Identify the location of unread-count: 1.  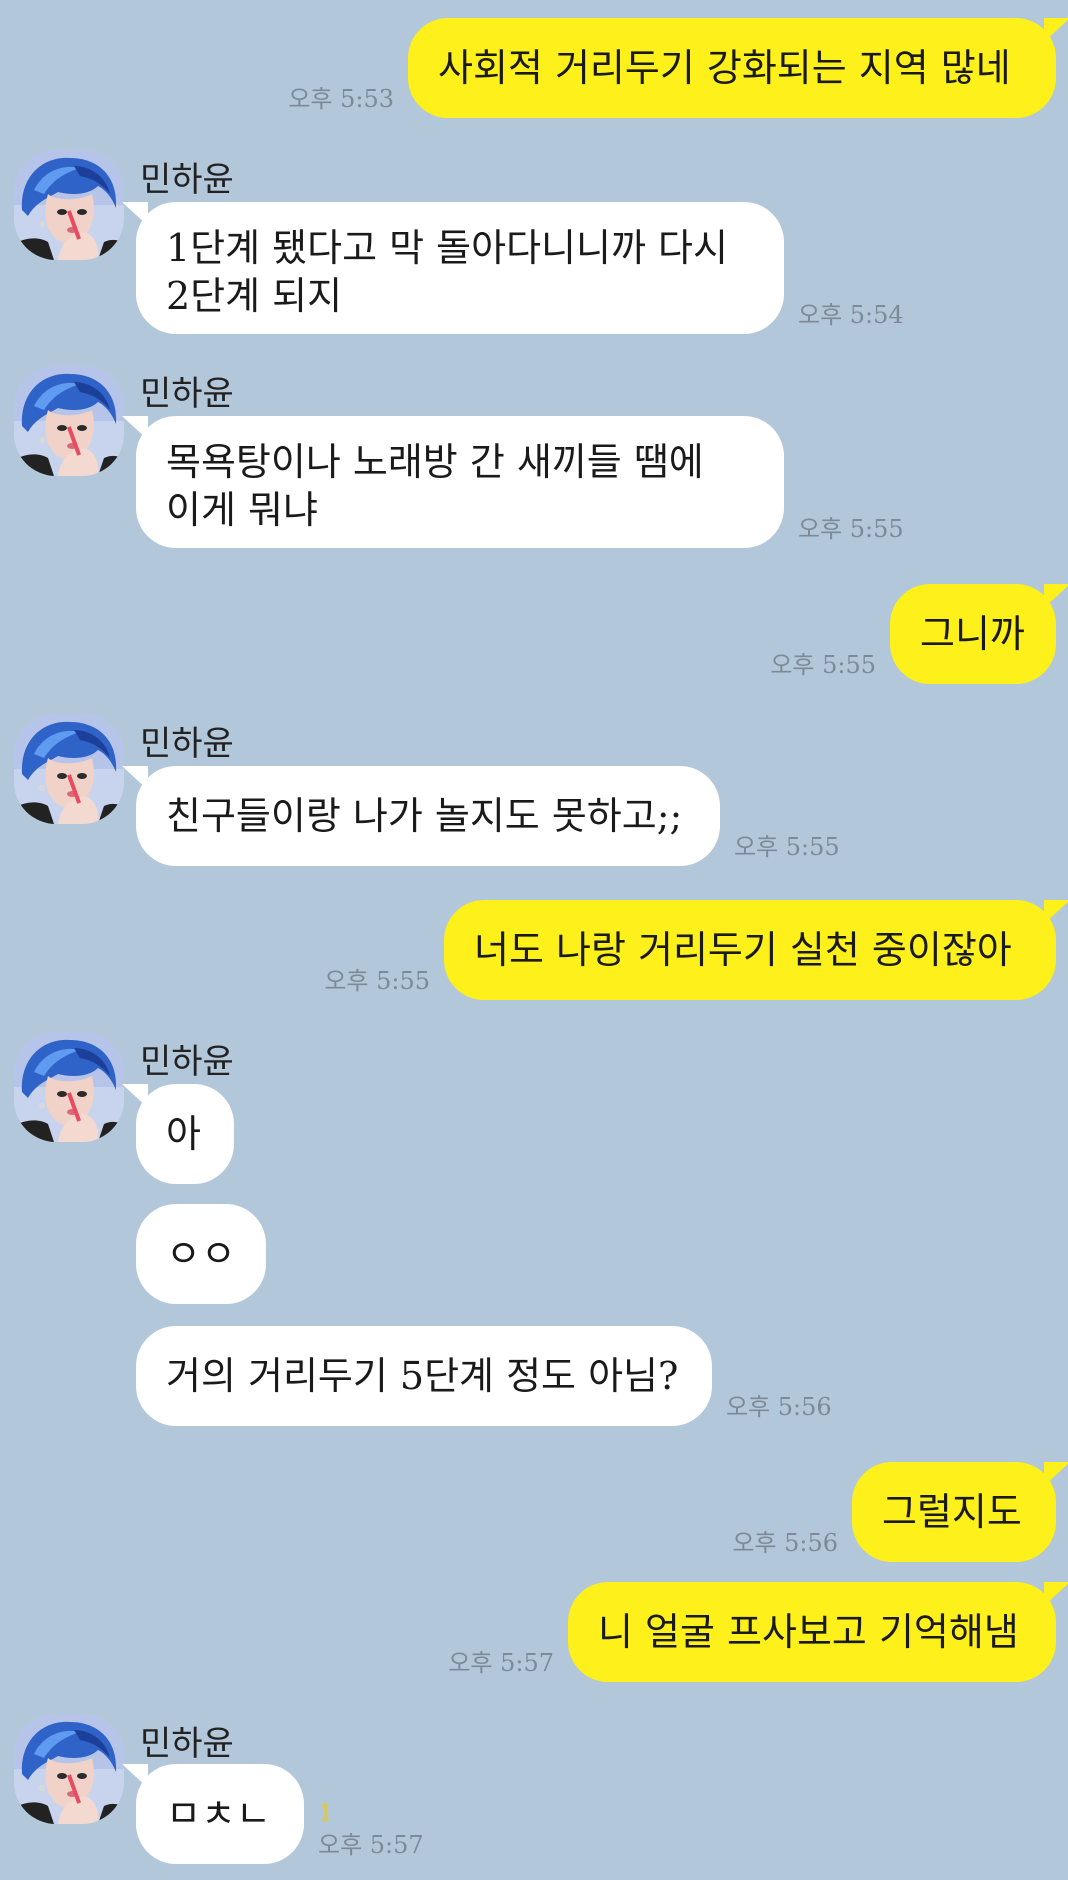
(326, 1813).